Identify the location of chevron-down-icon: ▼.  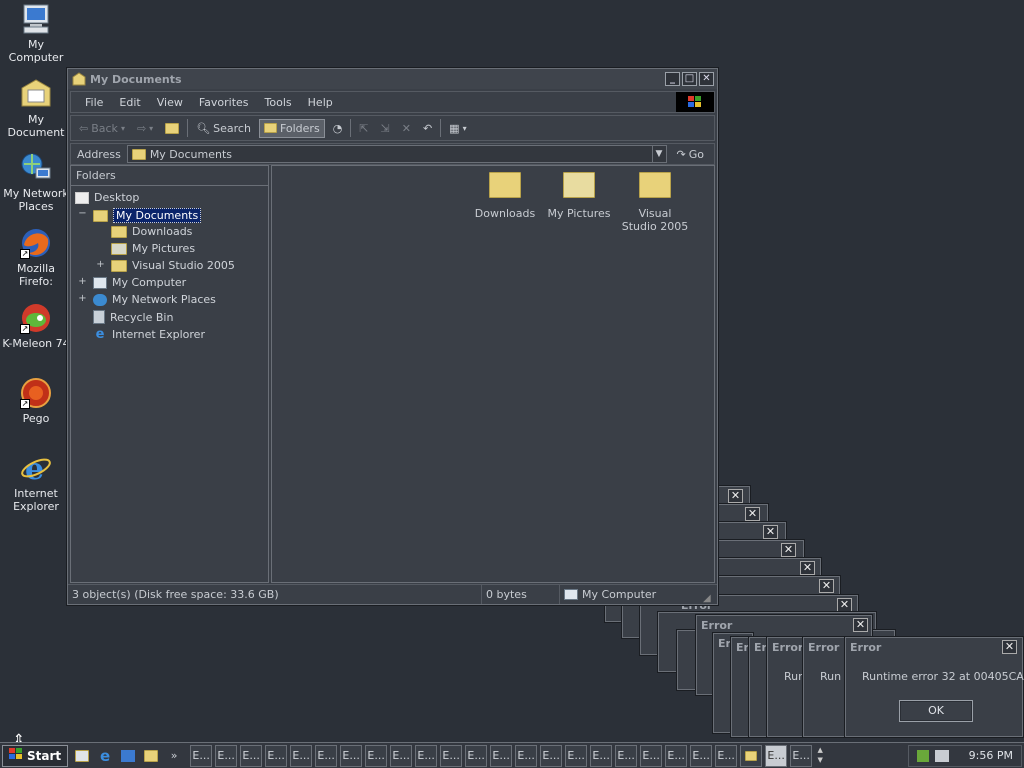
(658, 154).